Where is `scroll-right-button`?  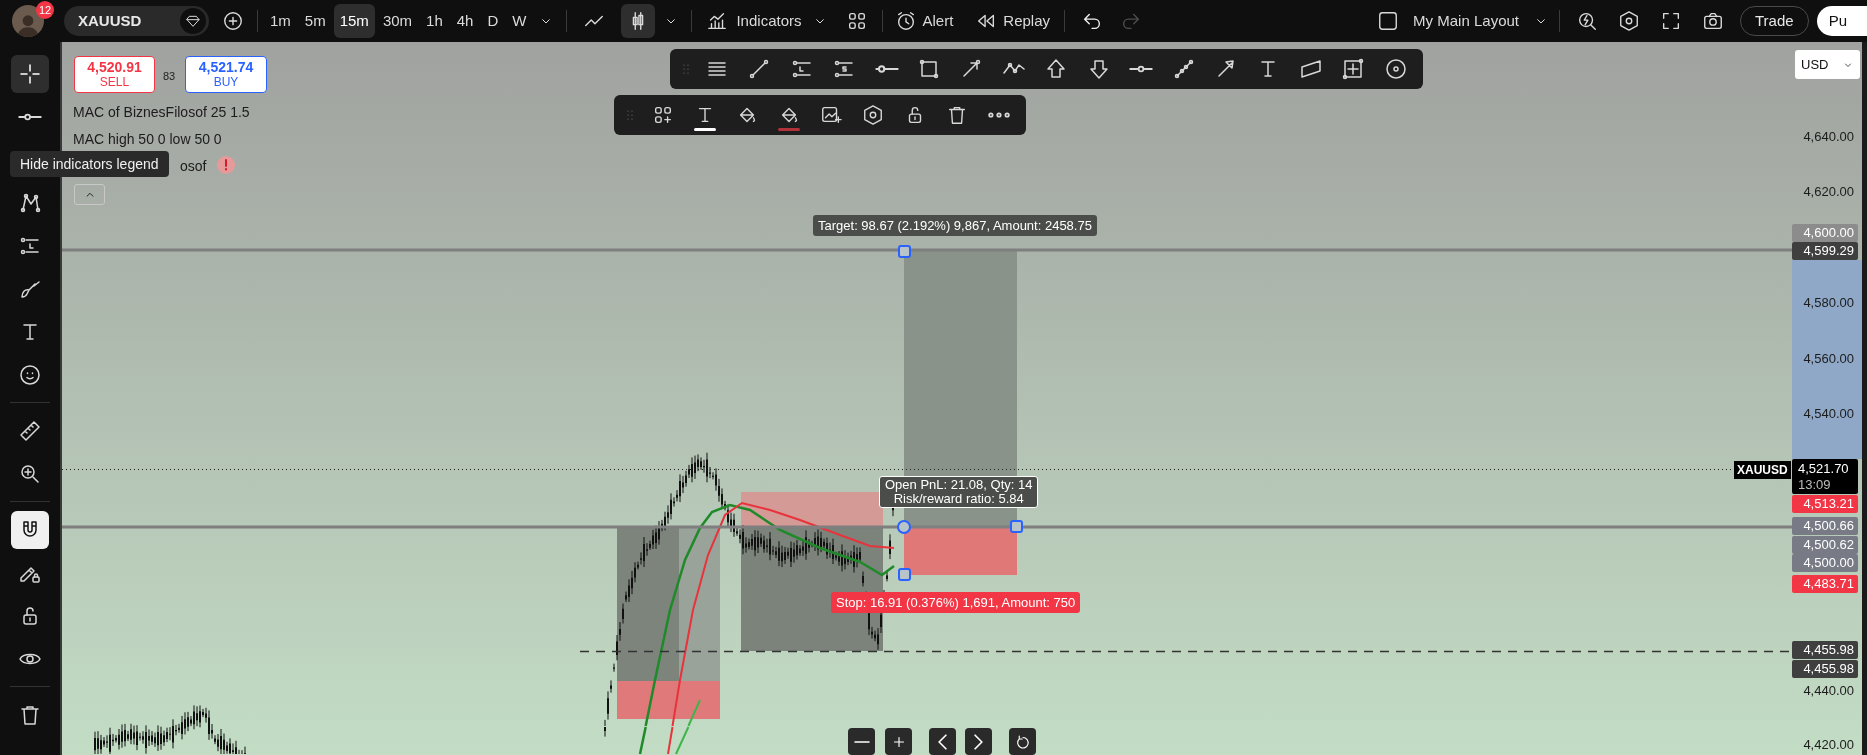 scroll-right-button is located at coordinates (978, 741).